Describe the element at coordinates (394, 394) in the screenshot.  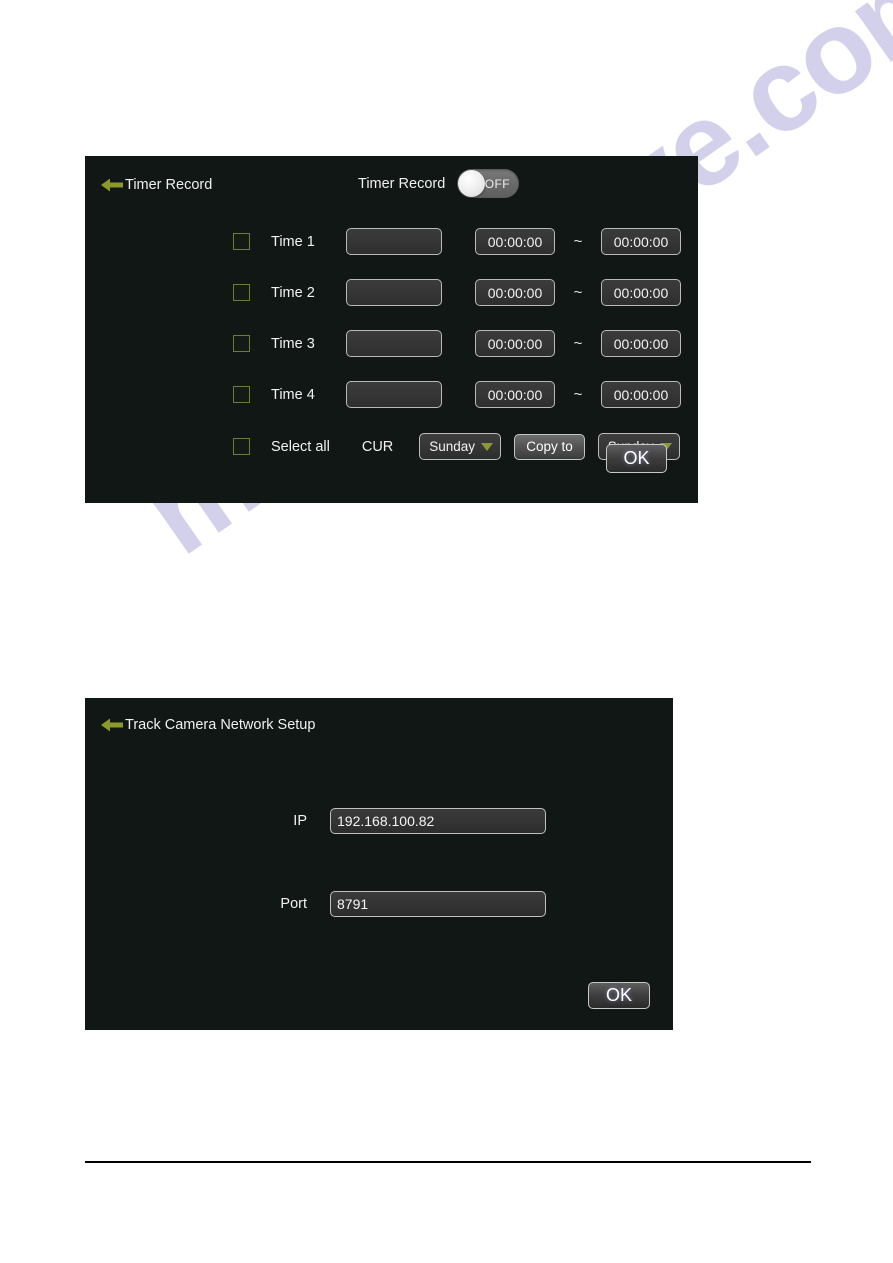
I see `time-4-name-input` at that location.